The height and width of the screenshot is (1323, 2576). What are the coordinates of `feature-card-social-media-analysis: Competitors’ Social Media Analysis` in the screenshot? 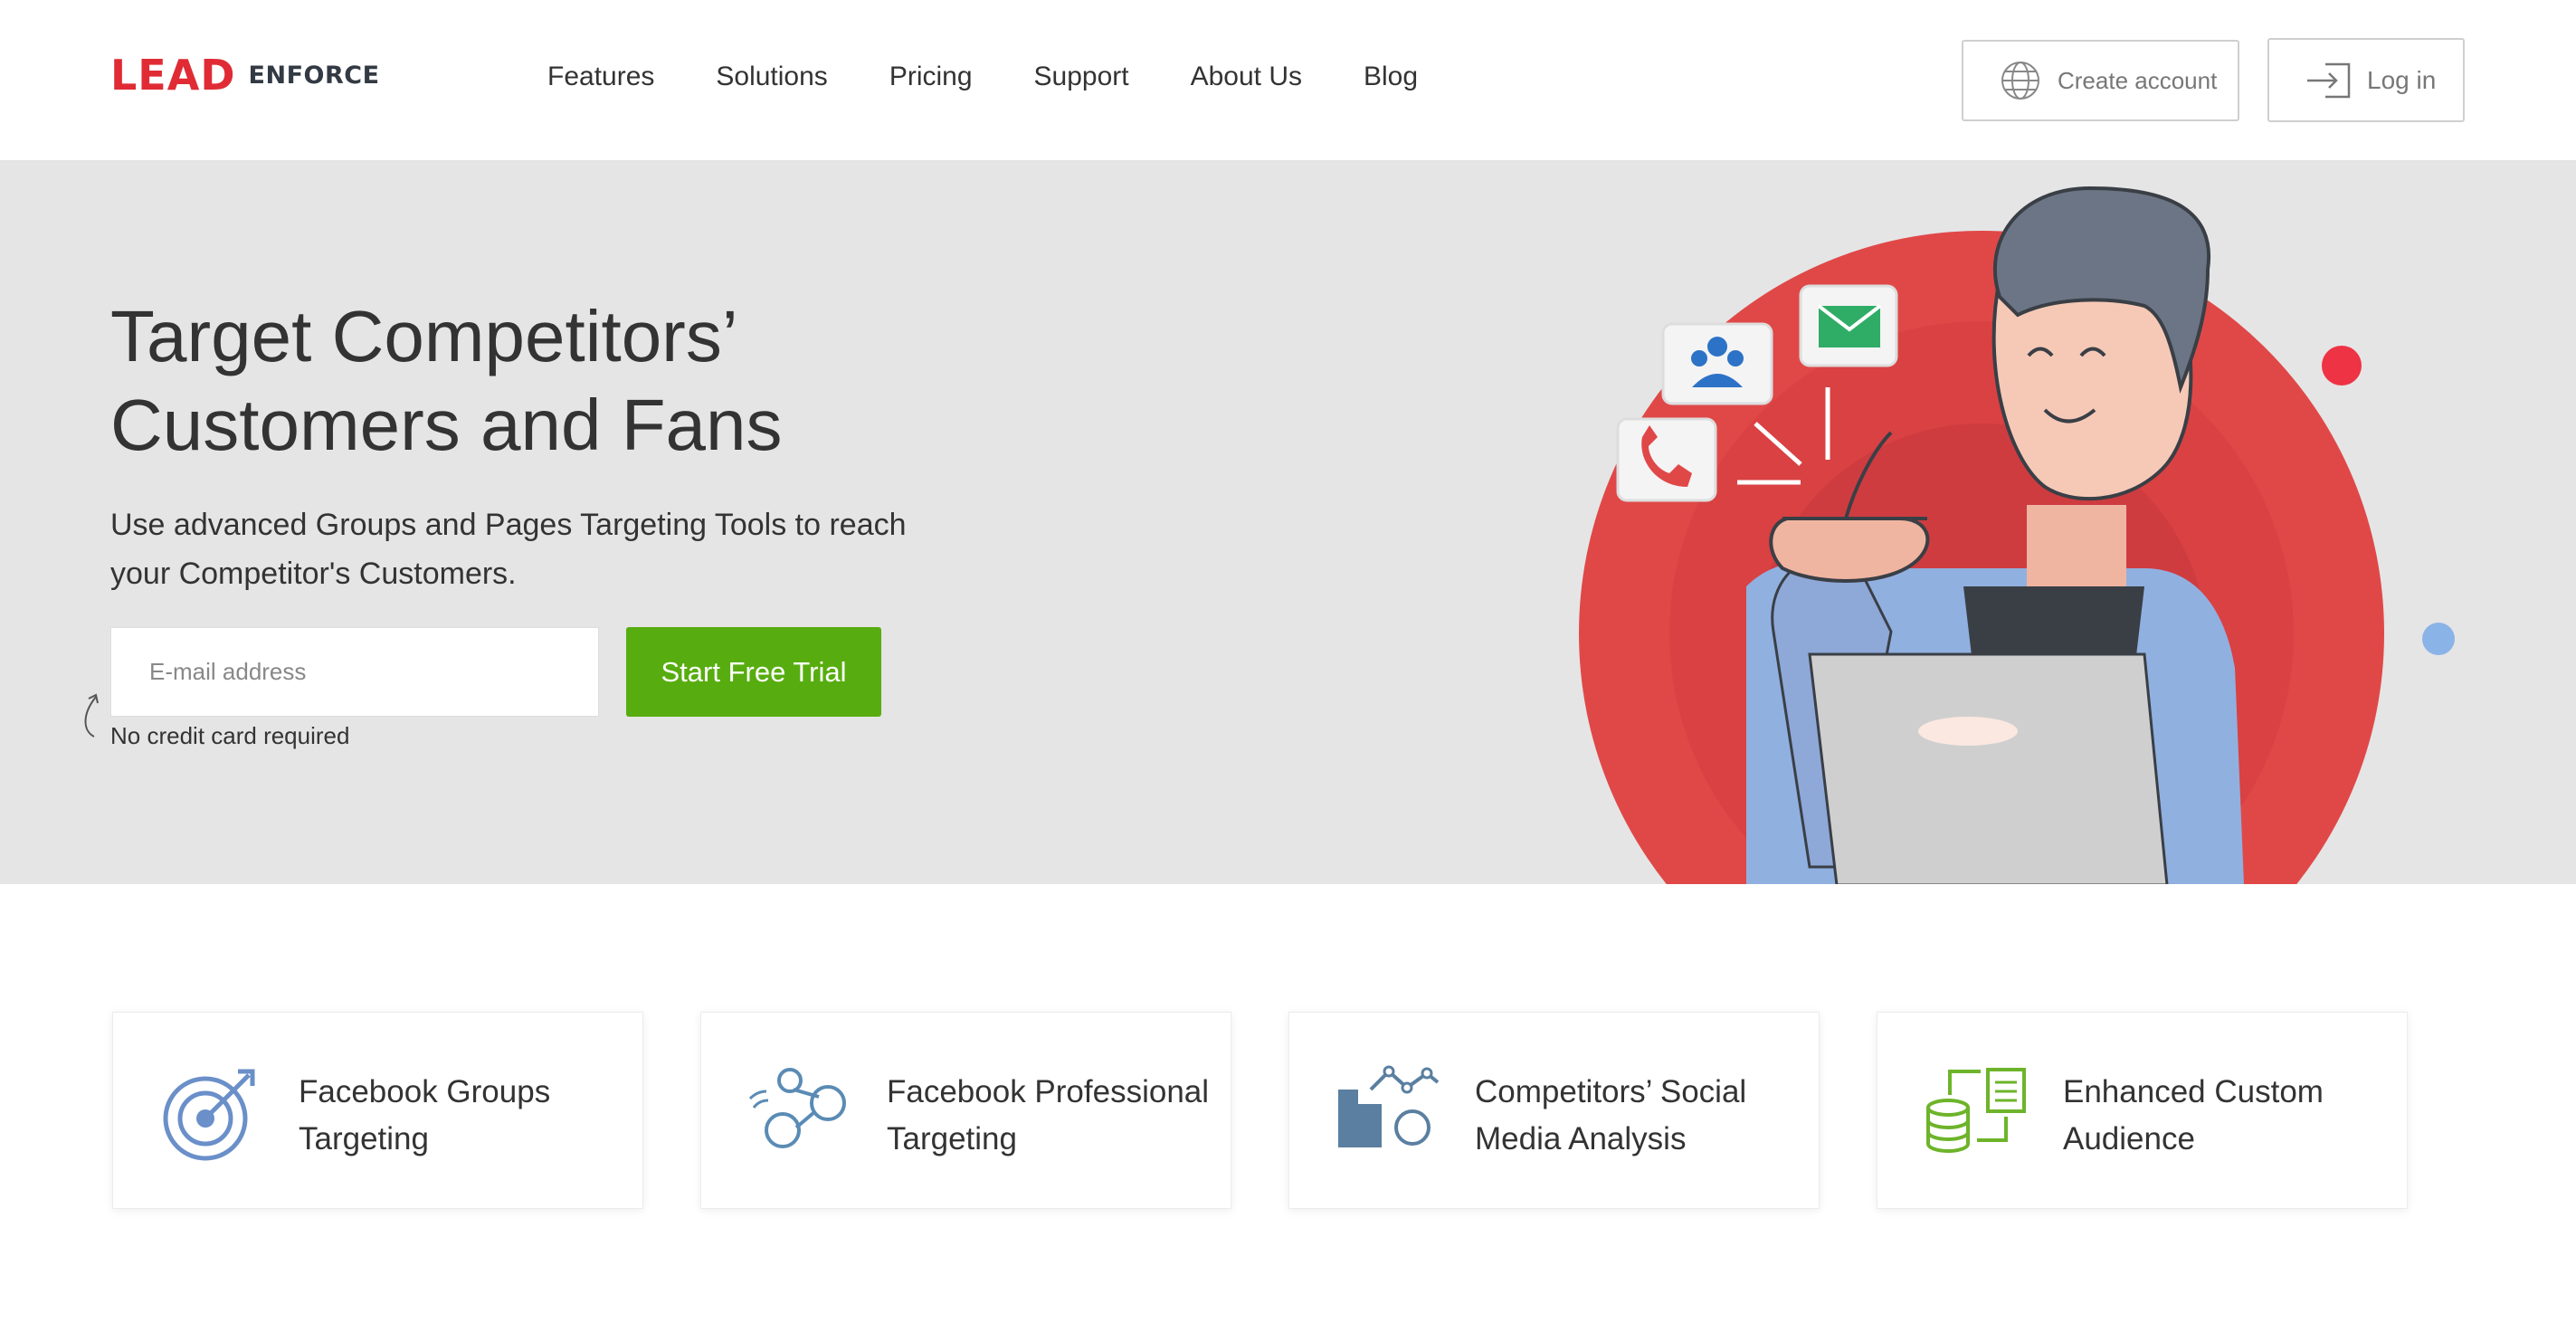 It's located at (1554, 1110).